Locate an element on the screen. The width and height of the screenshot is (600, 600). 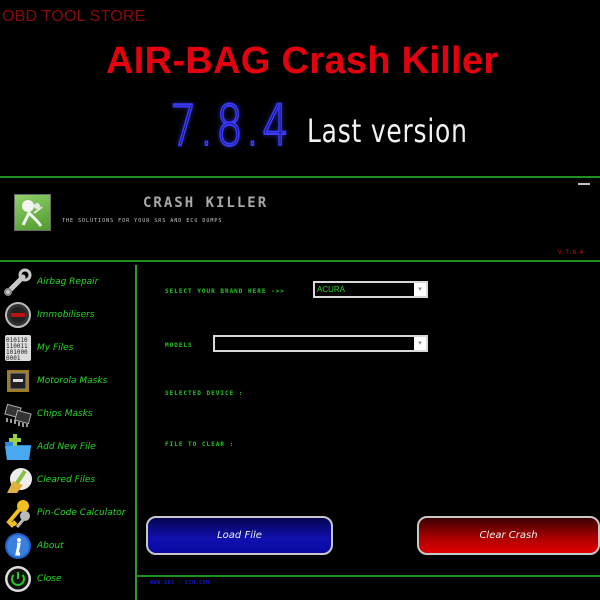
models-label: MODELS is located at coordinates (179, 345).